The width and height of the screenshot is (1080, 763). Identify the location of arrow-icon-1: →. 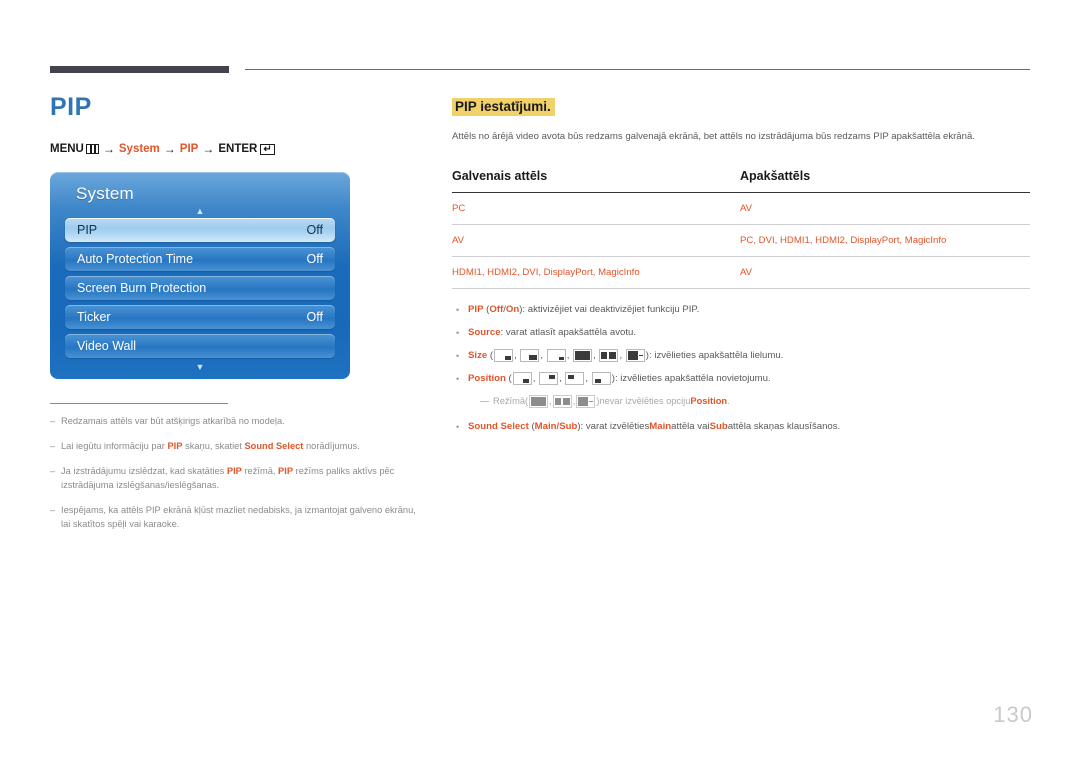
(108, 149).